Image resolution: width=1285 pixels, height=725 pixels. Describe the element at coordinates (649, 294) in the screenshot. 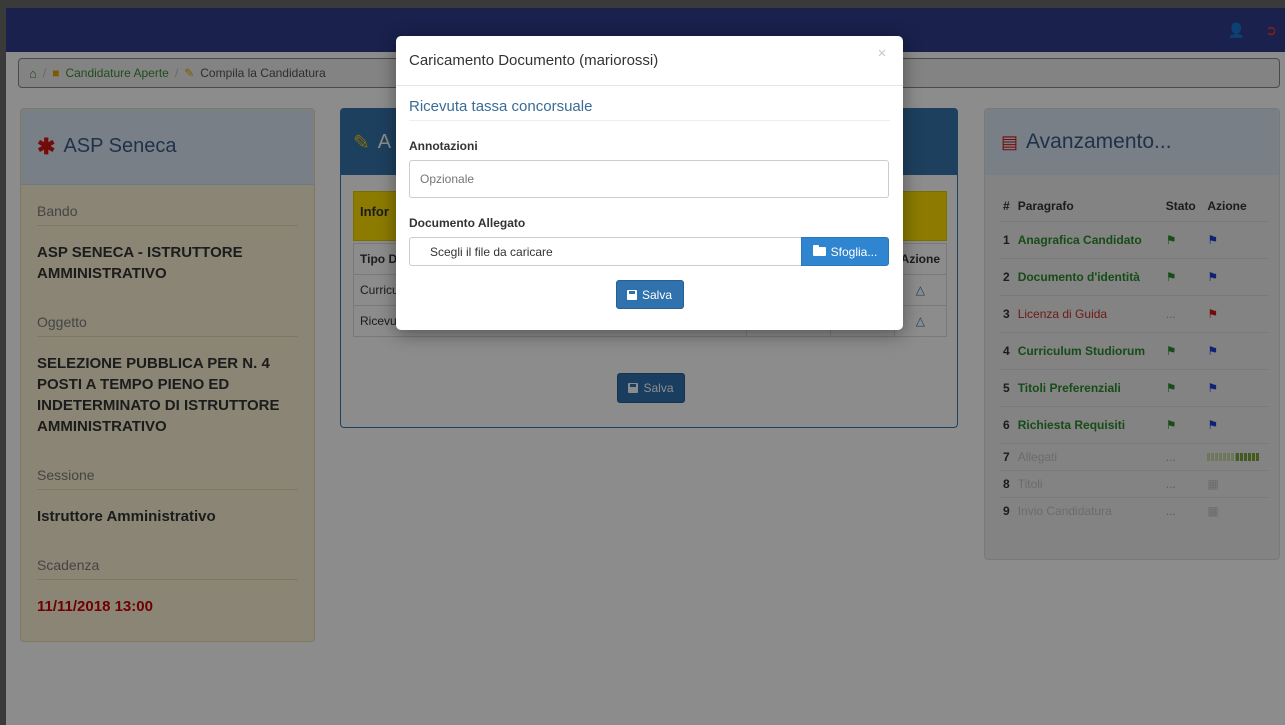

I see `save-button: Salva` at that location.